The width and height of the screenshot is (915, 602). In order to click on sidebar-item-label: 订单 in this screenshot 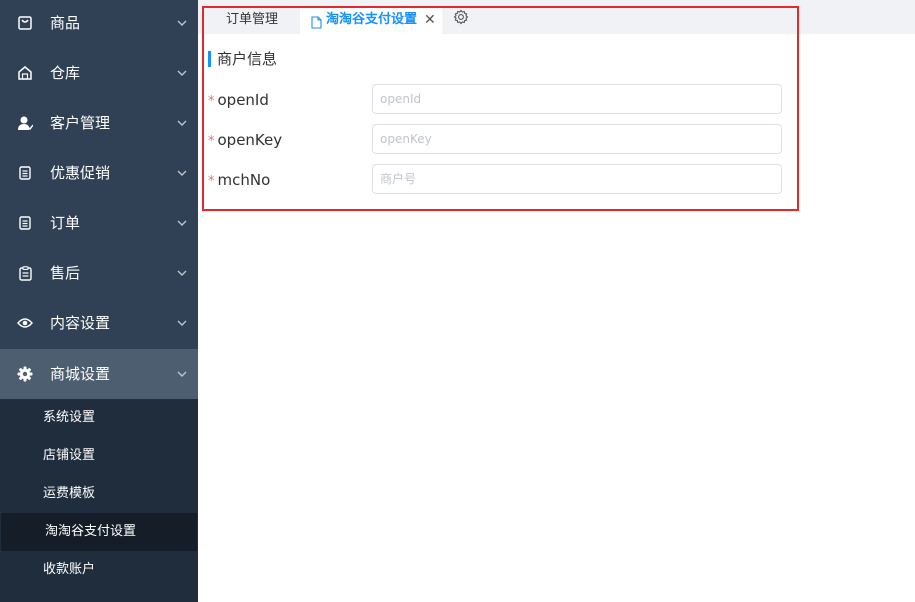, I will do `click(65, 223)`.